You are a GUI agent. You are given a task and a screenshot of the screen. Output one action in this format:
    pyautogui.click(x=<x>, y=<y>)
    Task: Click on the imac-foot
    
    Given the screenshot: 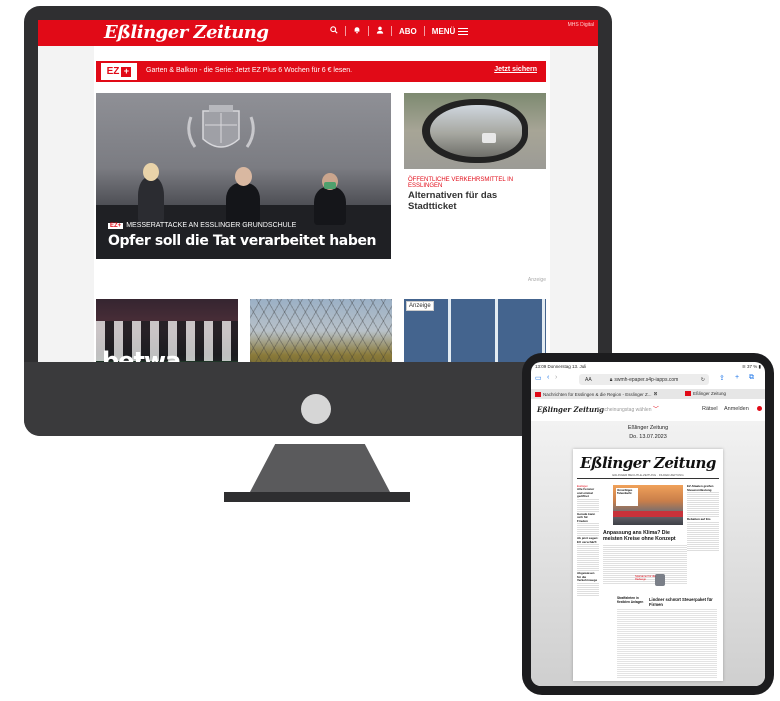 What is the action you would take?
    pyautogui.click(x=317, y=497)
    